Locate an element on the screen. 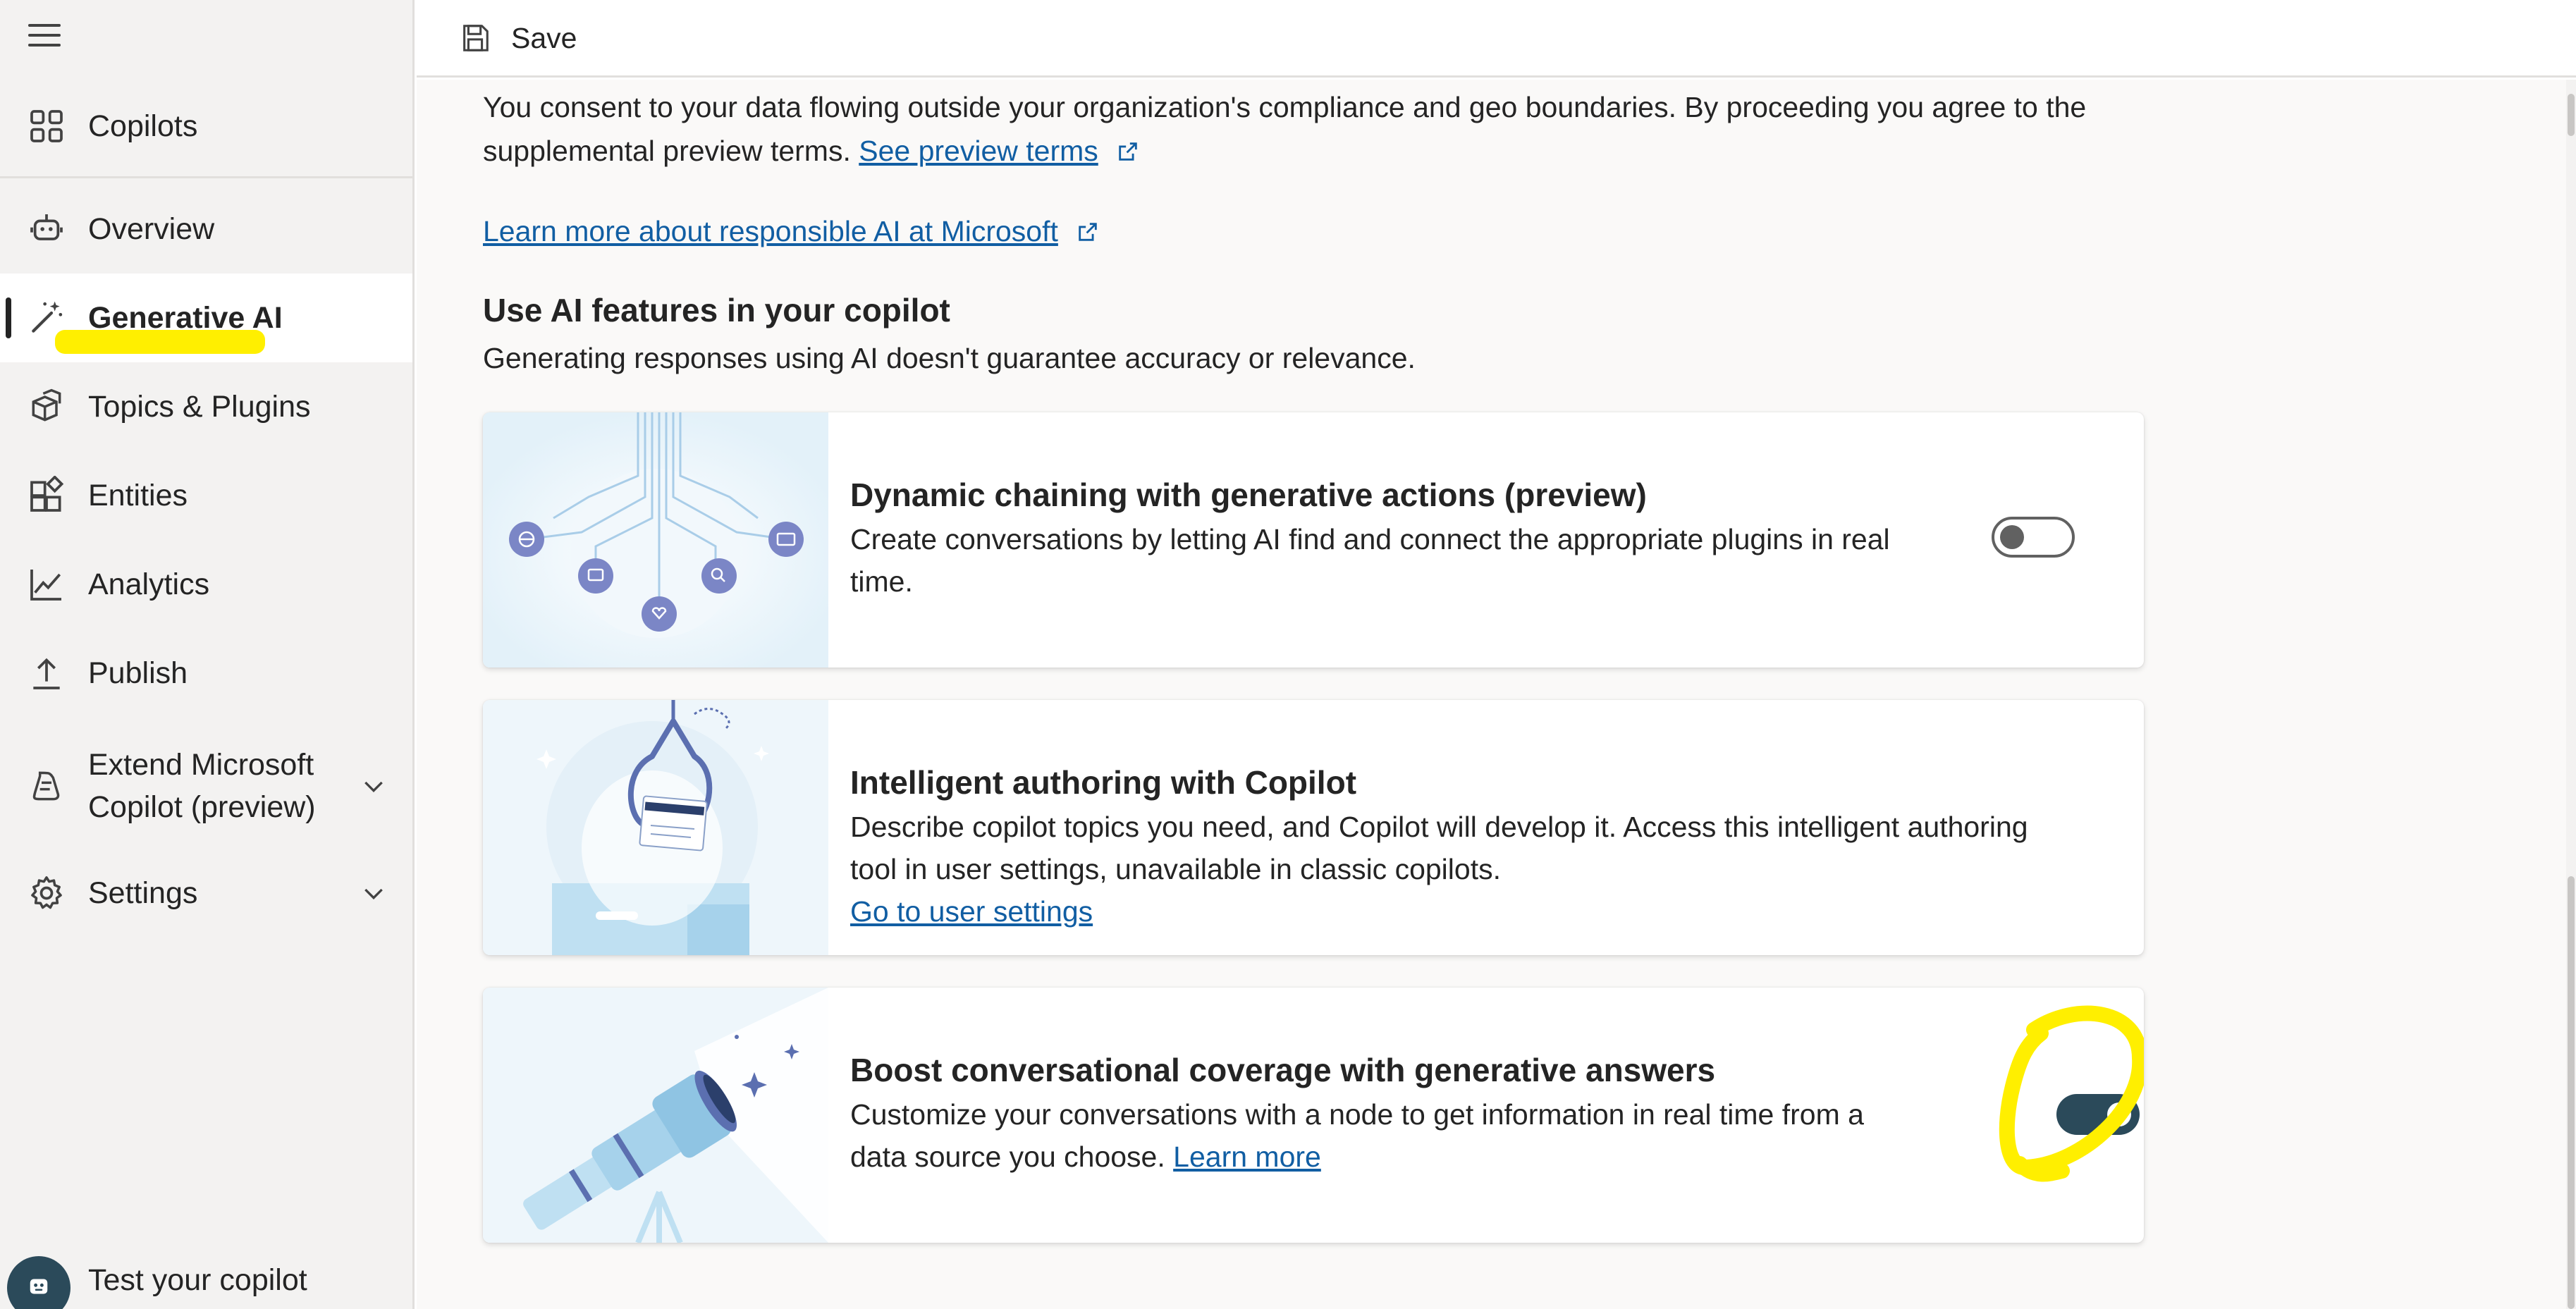 The width and height of the screenshot is (2576, 1309). shapes-icon is located at coordinates (47, 494).